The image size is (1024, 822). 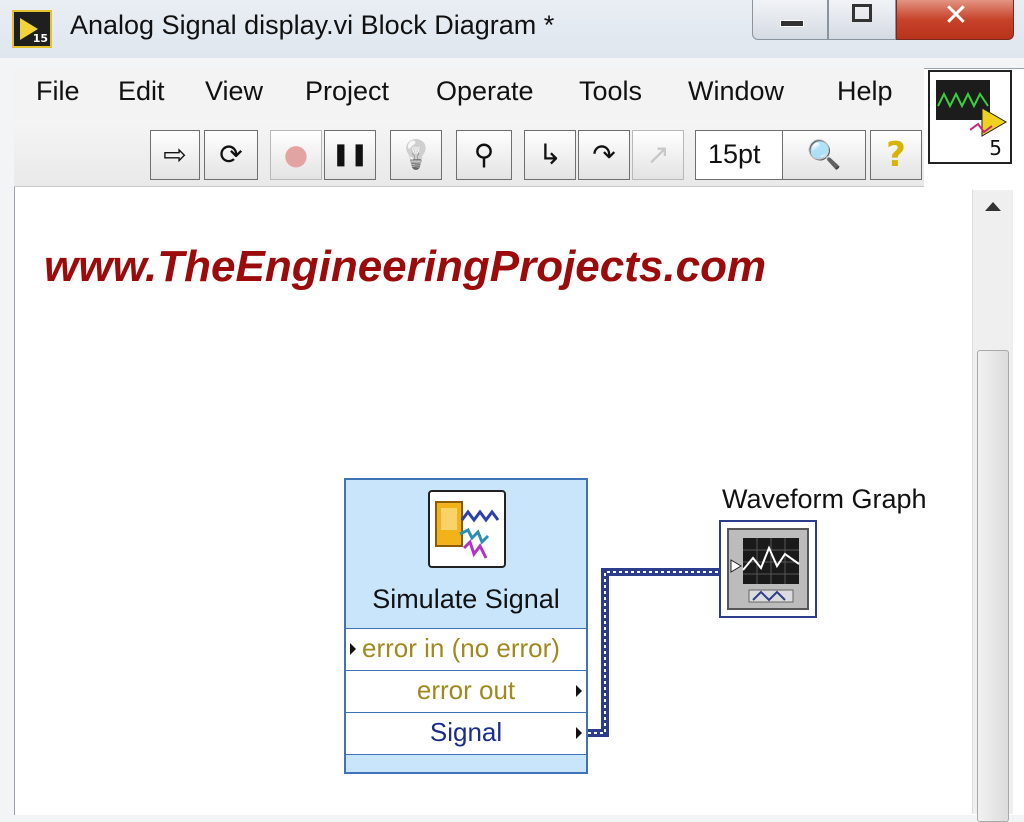 I want to click on terminal-signal-label: Signal, so click(x=466, y=732).